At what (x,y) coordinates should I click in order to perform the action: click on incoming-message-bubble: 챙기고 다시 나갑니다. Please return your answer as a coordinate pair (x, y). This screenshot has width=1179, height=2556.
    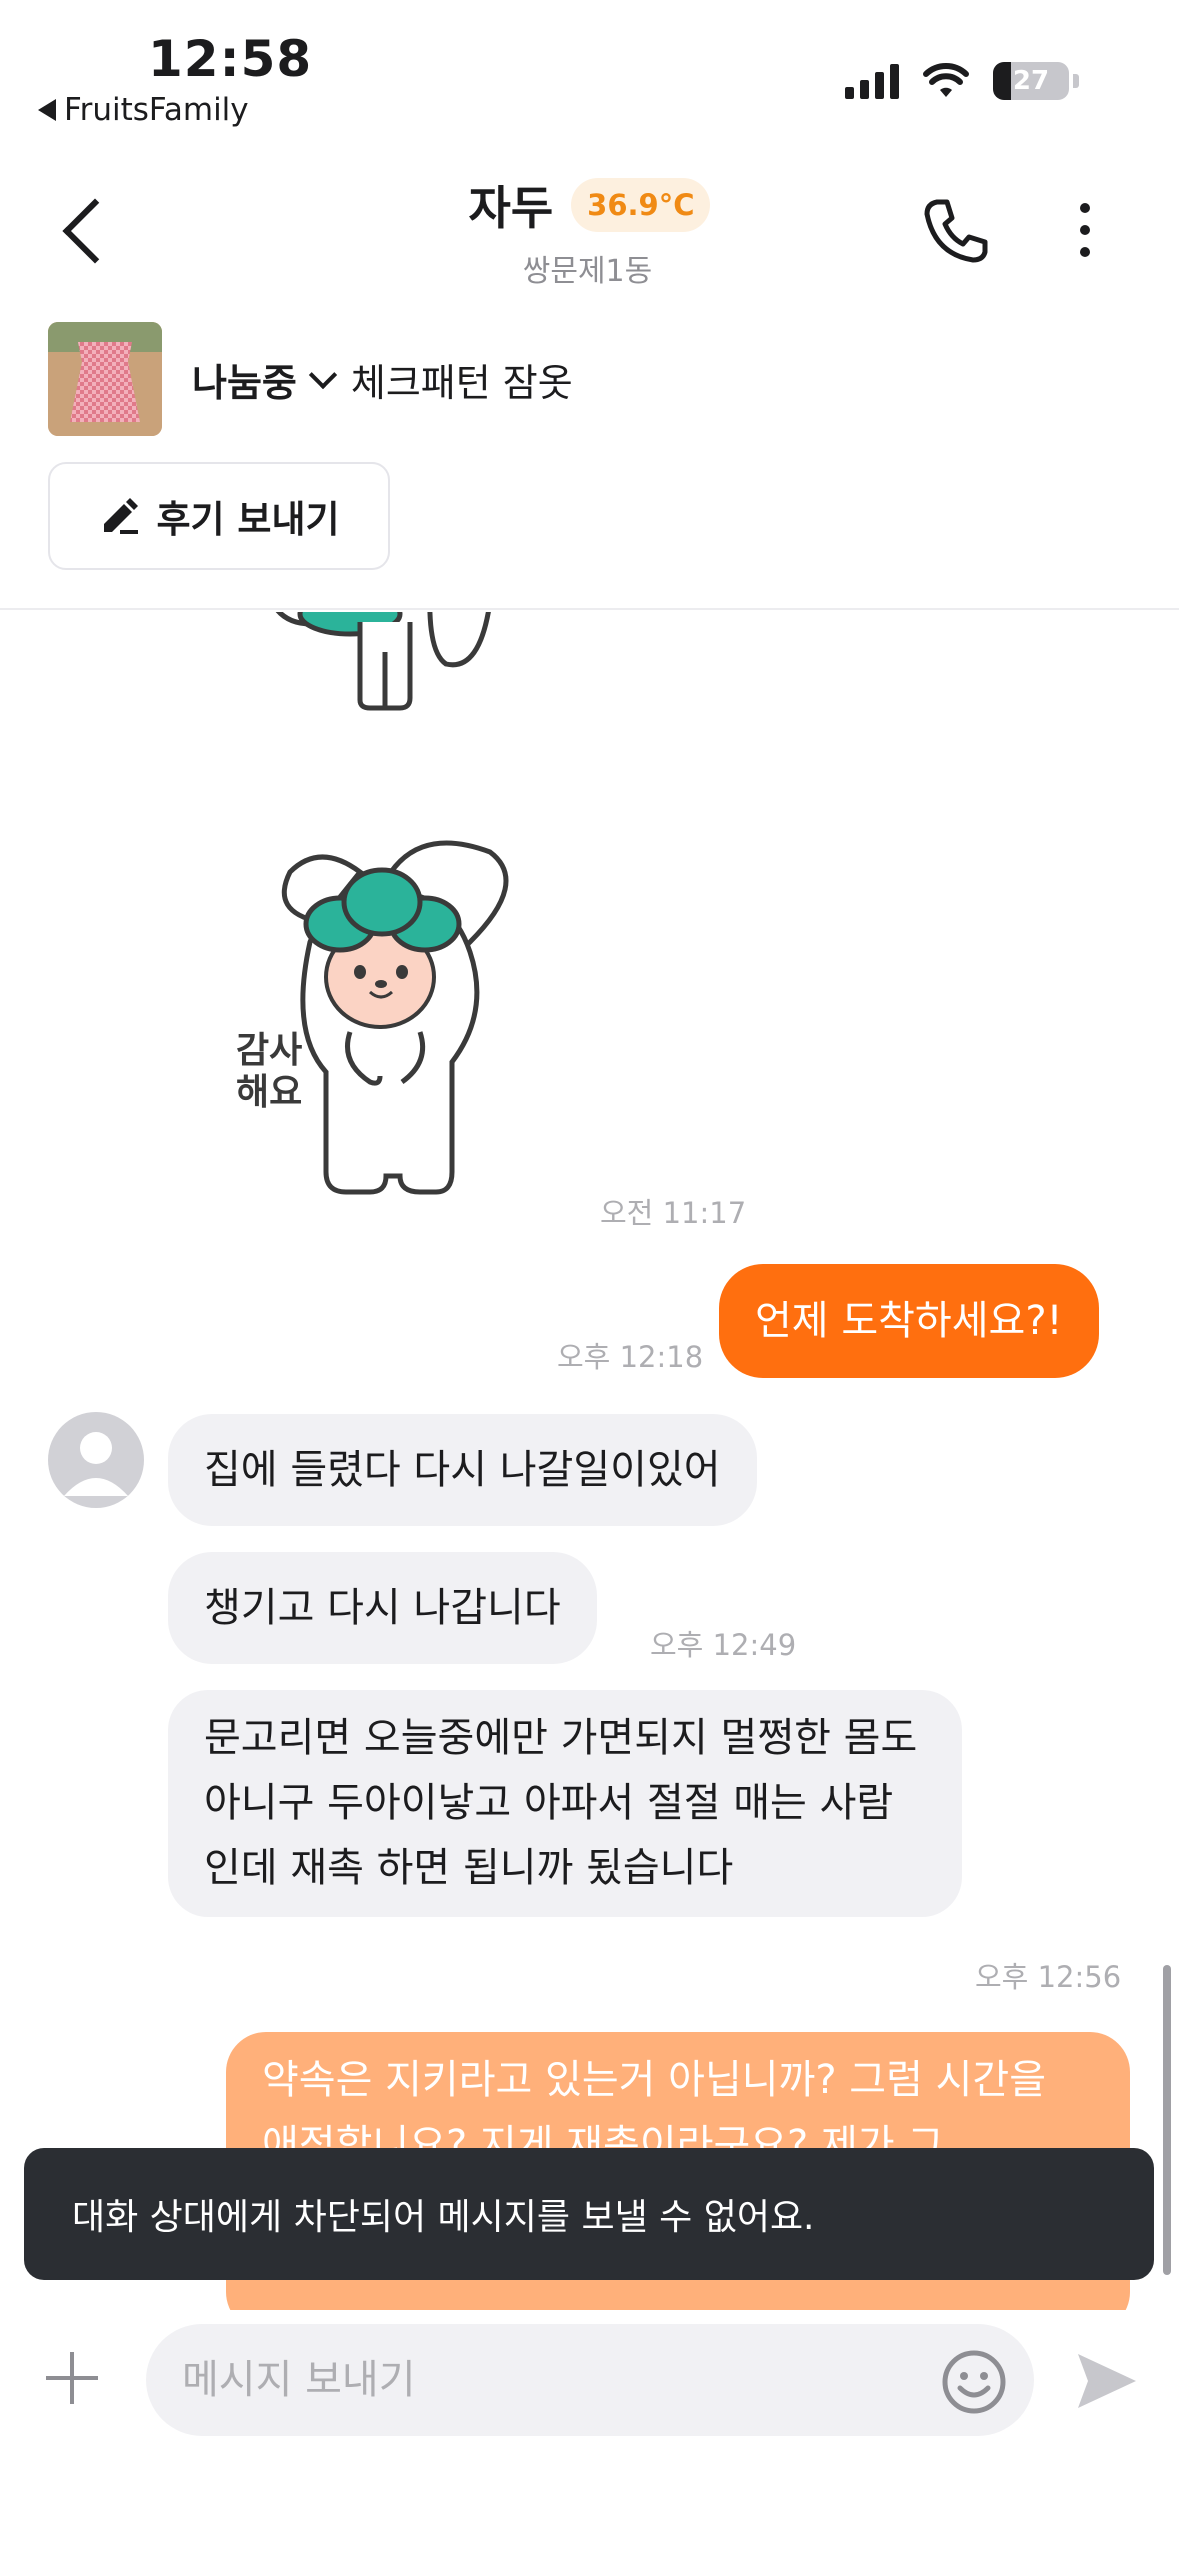
    Looking at the image, I should click on (382, 1608).